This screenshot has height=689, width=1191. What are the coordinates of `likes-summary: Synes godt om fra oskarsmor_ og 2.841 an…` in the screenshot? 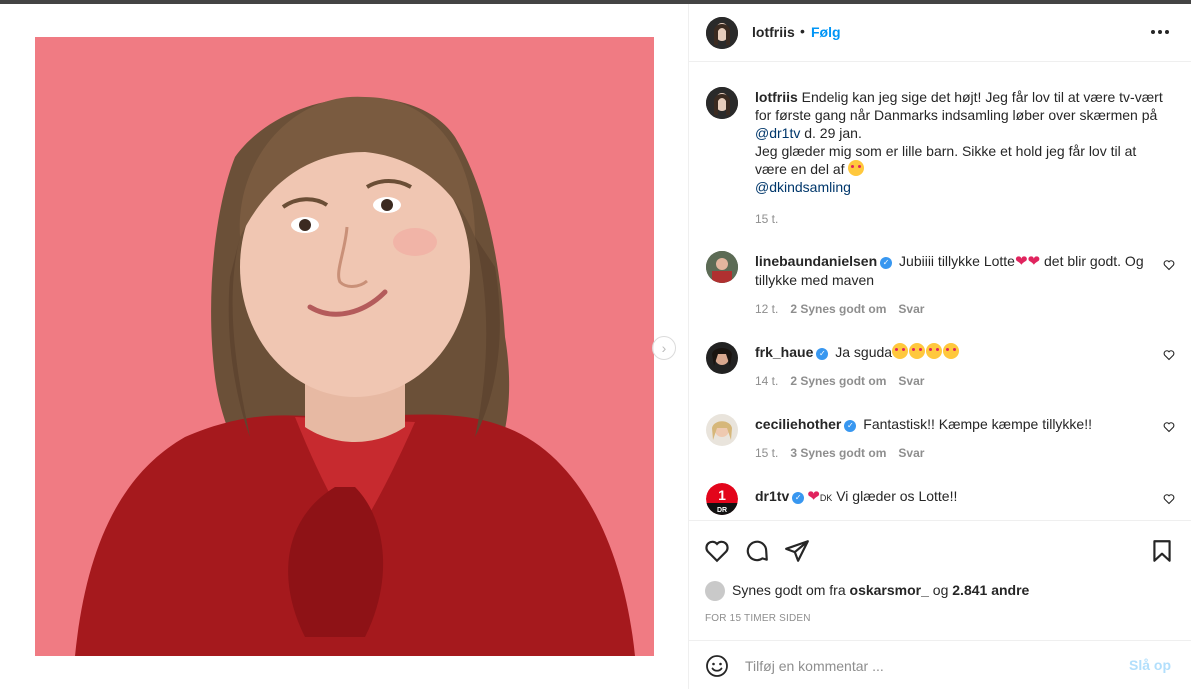 It's located at (880, 590).